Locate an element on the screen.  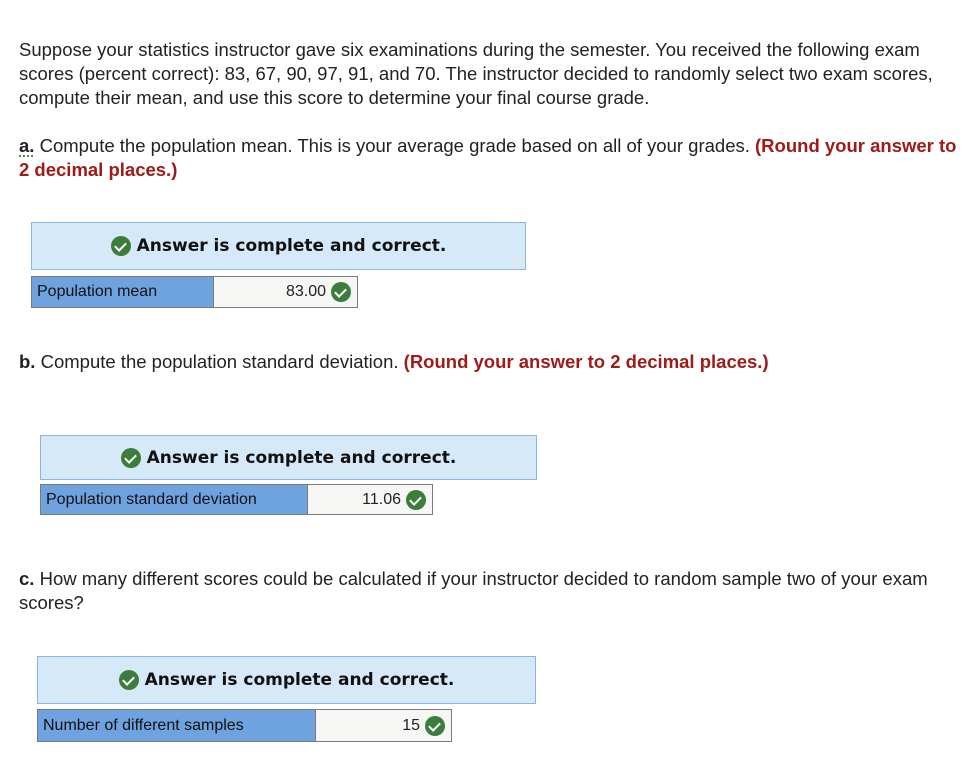
answer-label-a: Population mean is located at coordinates (123, 292).